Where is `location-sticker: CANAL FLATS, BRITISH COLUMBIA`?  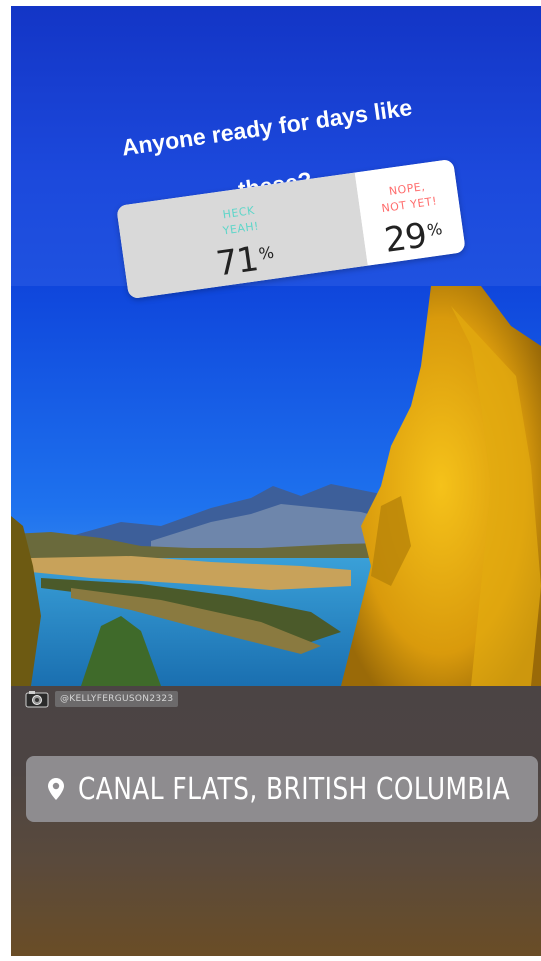
location-sticker: CANAL FLATS, BRITISH COLUMBIA is located at coordinates (282, 789).